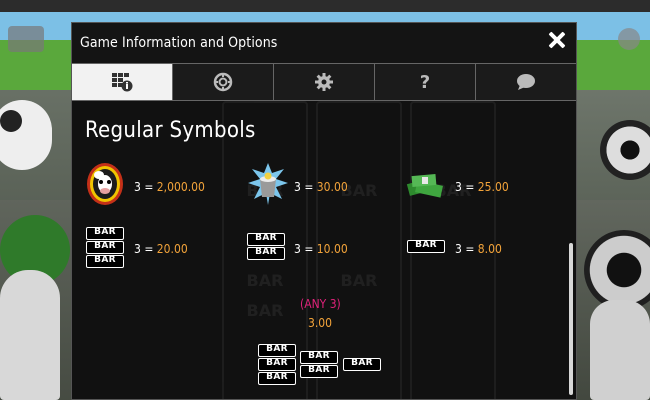  I want to click on payout-row-double-bar: 3 = 10.00, so click(321, 249).